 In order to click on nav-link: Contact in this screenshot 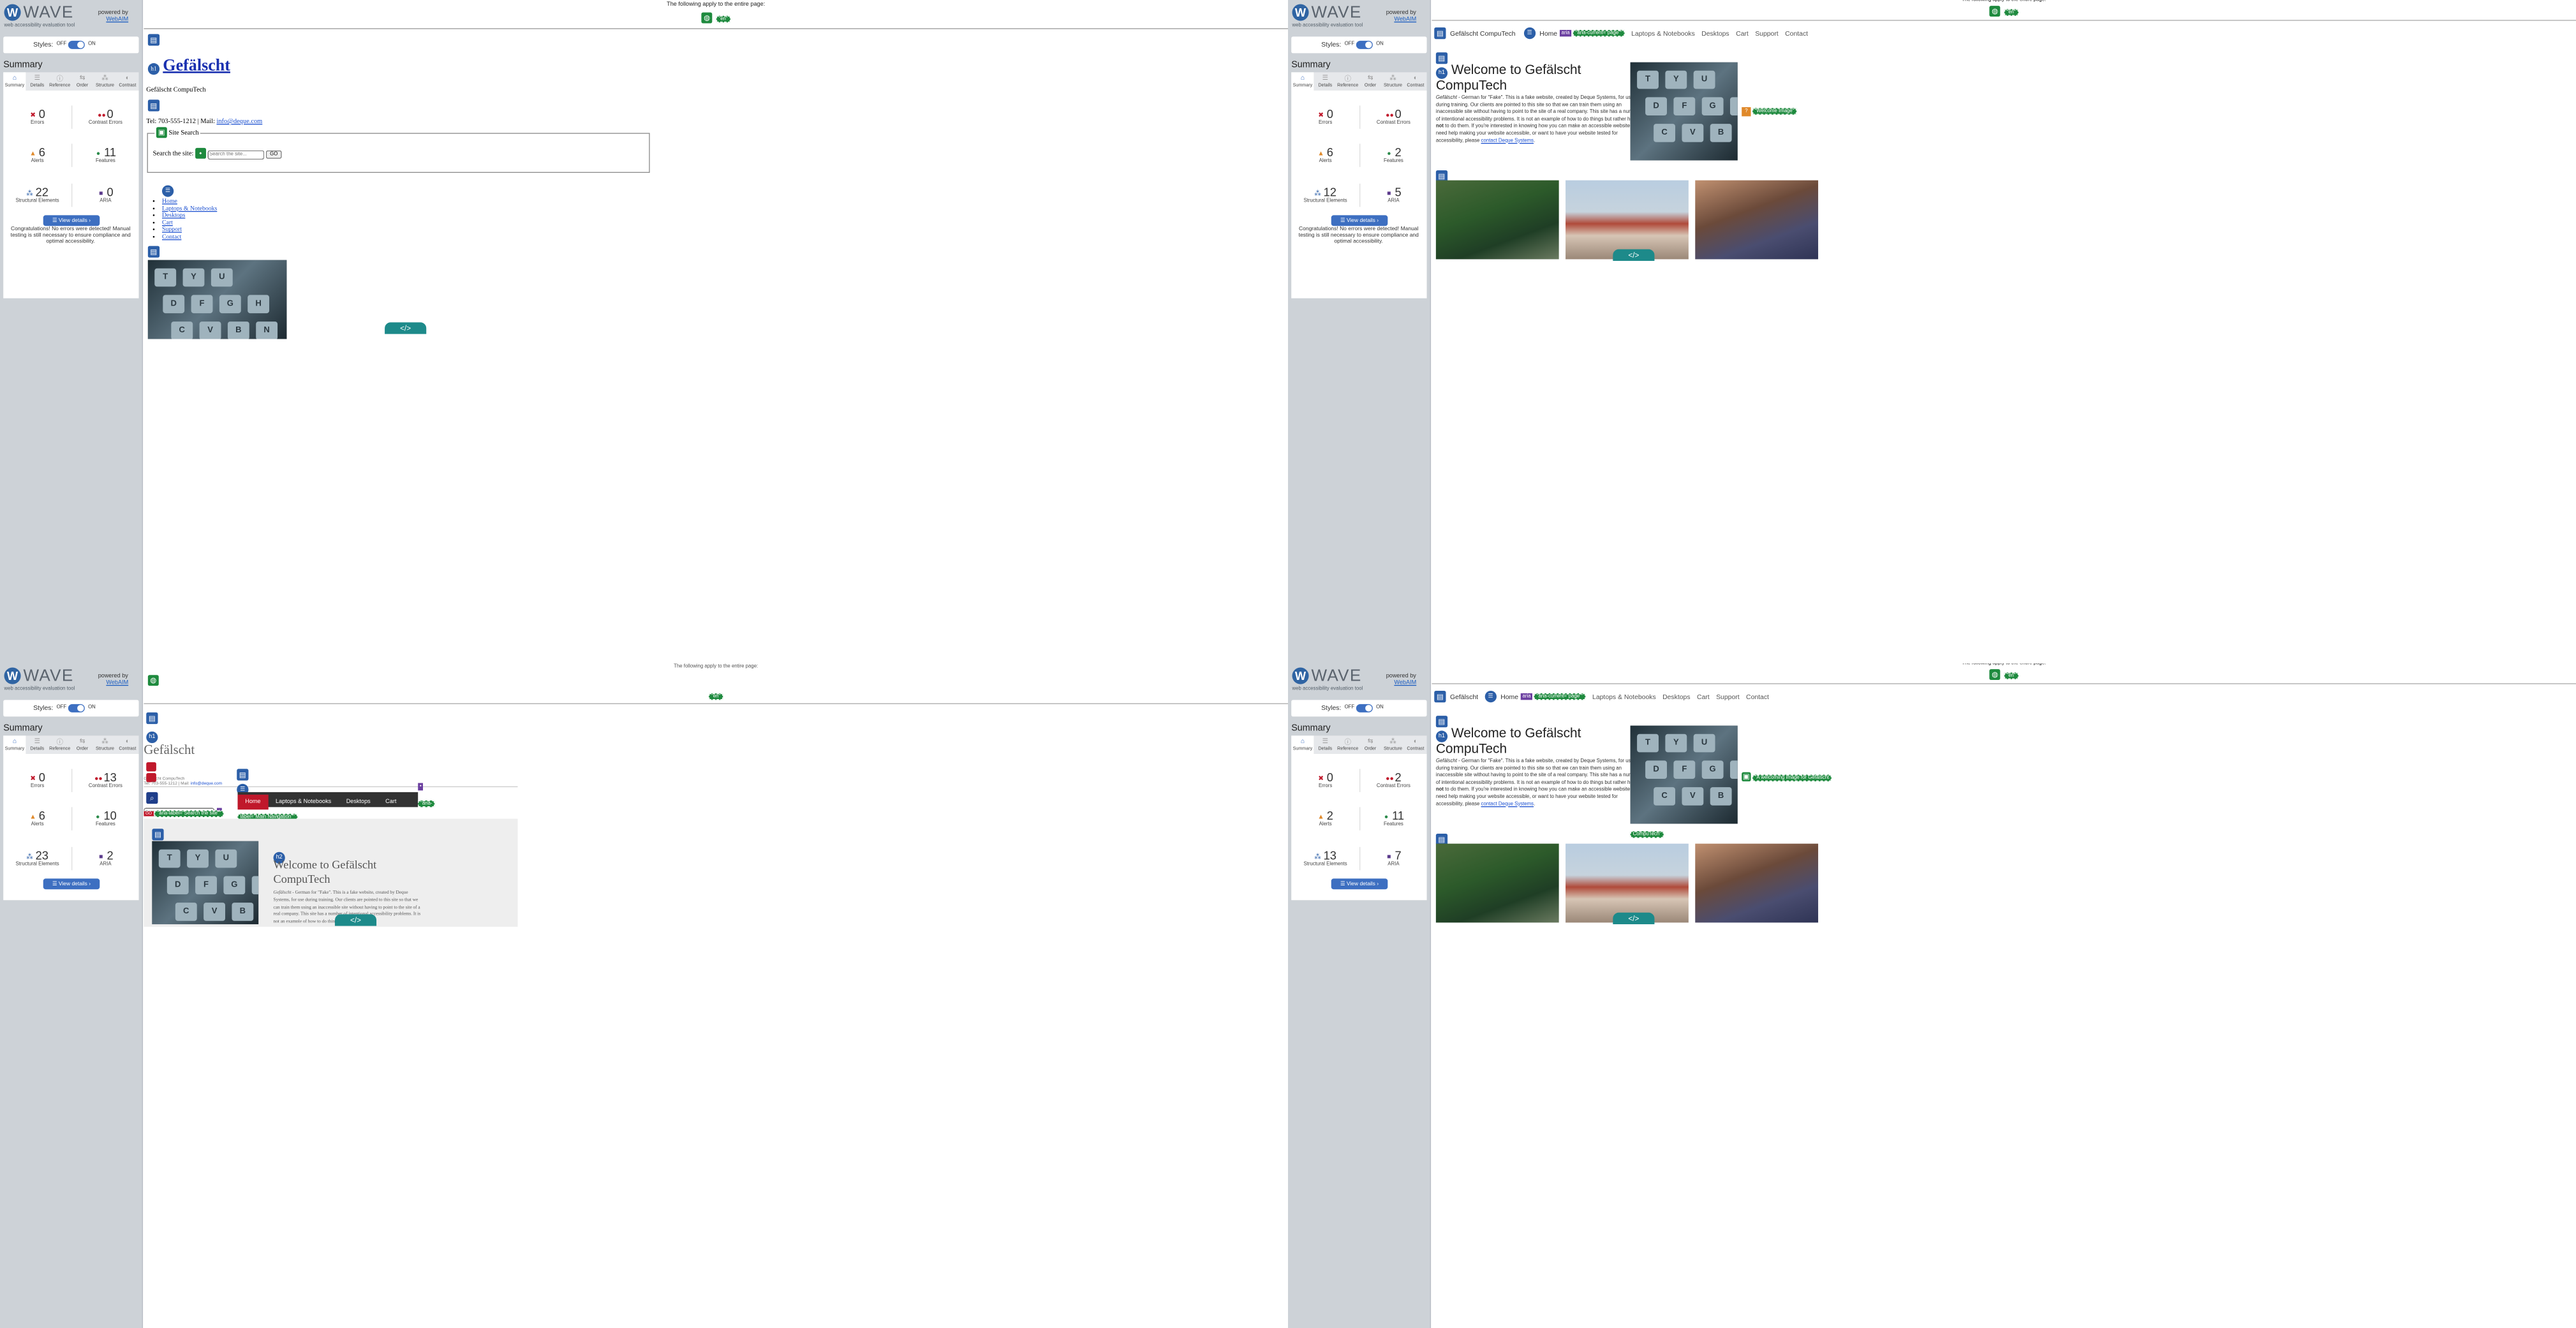, I will do `click(171, 236)`.